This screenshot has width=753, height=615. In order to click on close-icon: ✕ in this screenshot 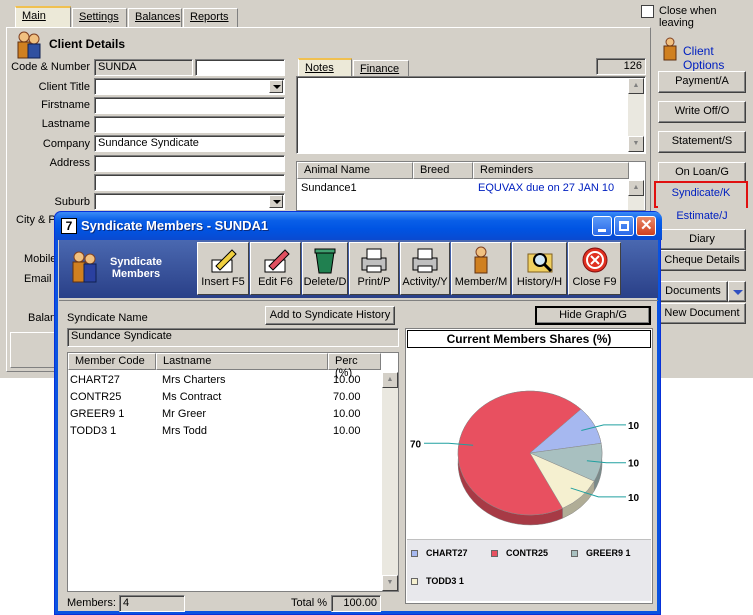, I will do `click(646, 226)`.